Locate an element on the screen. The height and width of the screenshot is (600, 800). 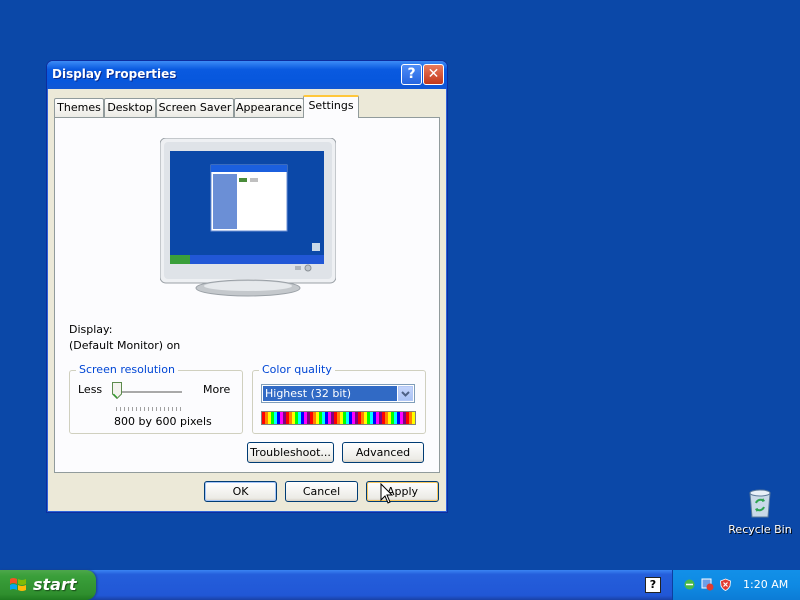
display-label: Display: is located at coordinates (91, 329).